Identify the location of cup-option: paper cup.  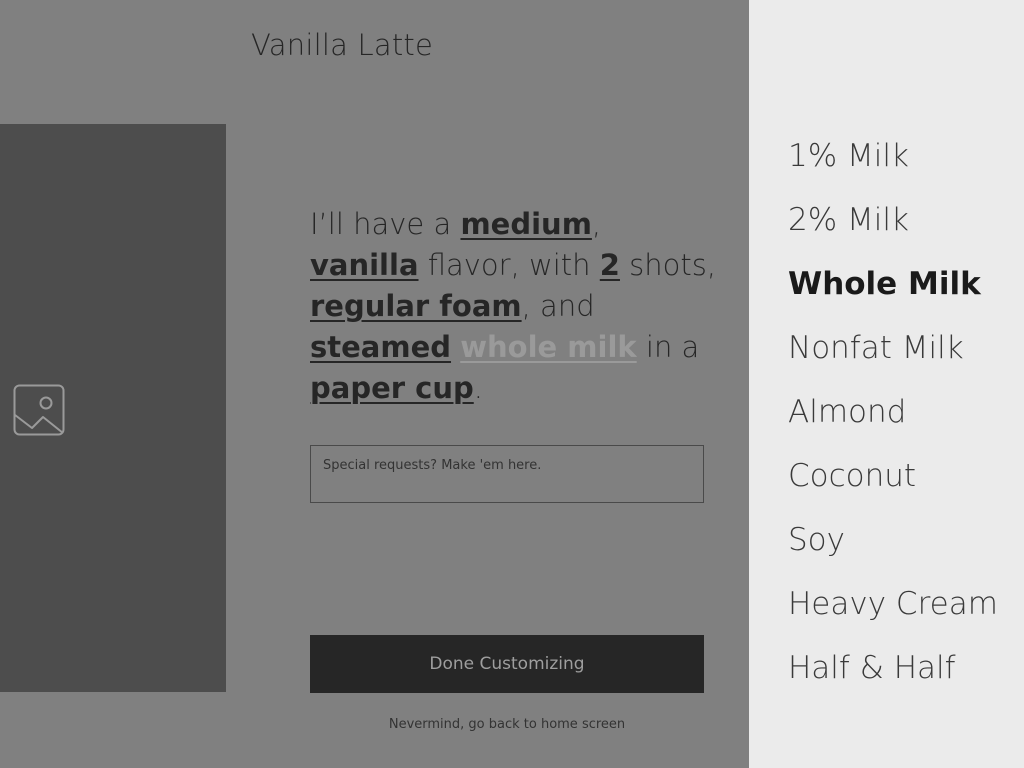
(392, 388).